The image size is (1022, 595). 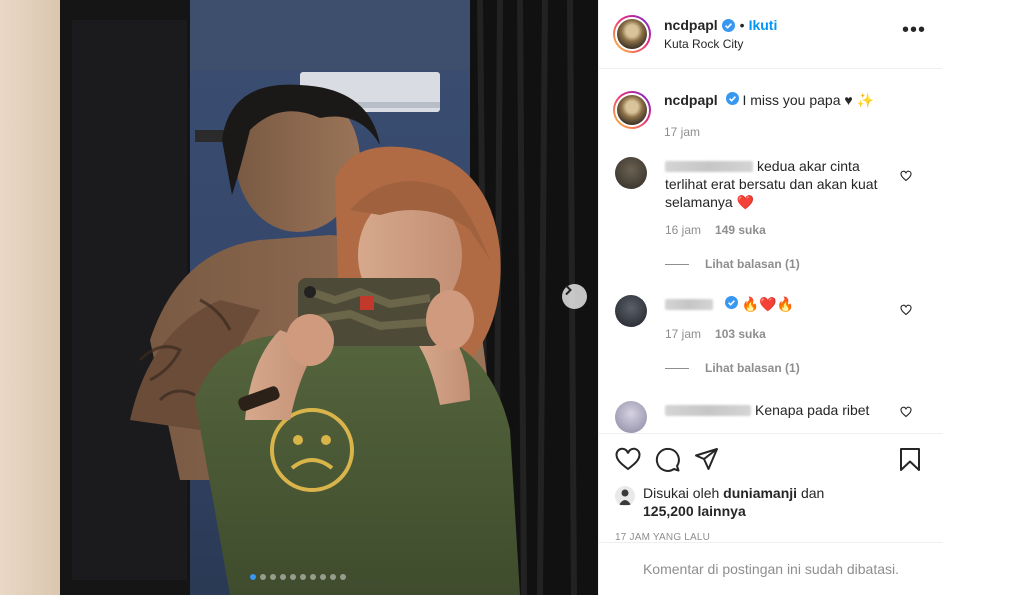 I want to click on liked-by-count: 125,200 lainnya, so click(x=694, y=511).